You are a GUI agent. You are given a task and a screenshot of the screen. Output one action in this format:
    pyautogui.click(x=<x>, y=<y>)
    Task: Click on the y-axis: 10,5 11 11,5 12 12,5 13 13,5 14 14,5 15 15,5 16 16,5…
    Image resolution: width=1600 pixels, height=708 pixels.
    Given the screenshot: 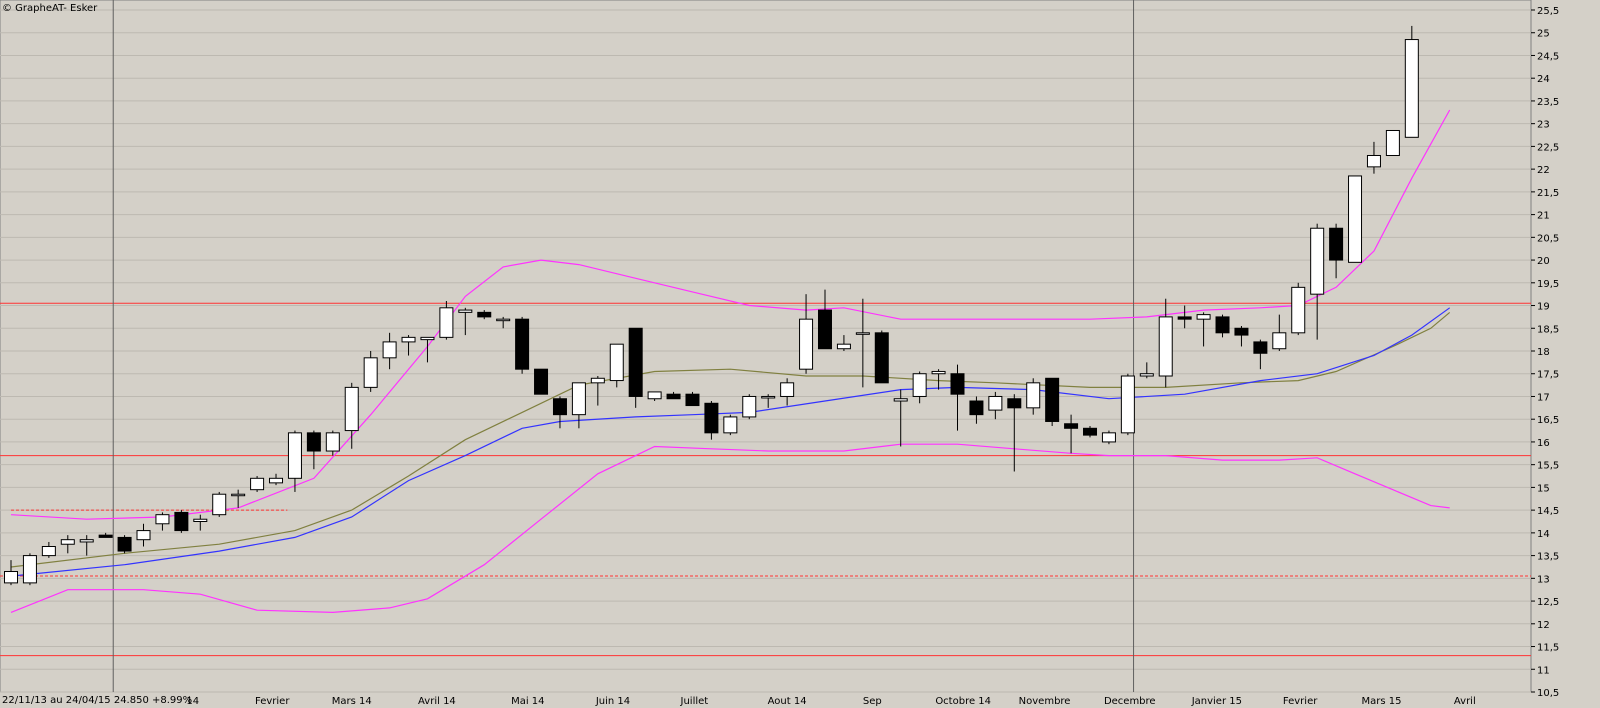 What is the action you would take?
    pyautogui.click(x=1545, y=352)
    